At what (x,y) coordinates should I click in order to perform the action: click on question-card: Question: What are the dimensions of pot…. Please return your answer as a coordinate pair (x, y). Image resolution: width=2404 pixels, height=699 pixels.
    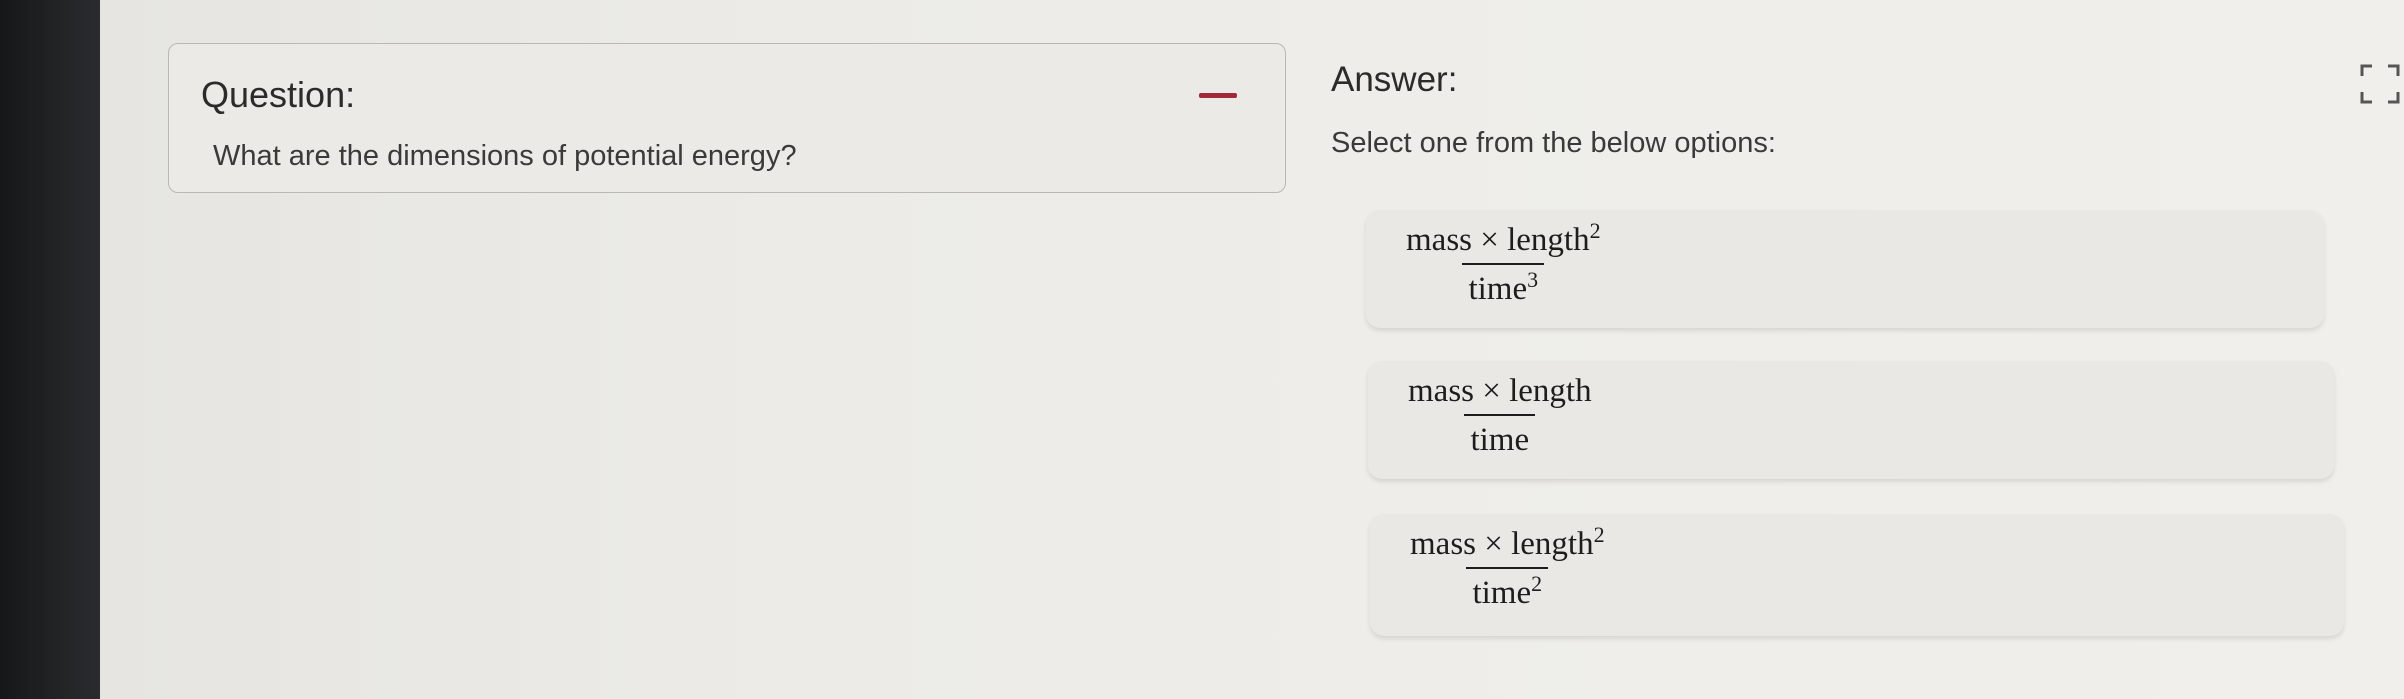
    Looking at the image, I should click on (727, 118).